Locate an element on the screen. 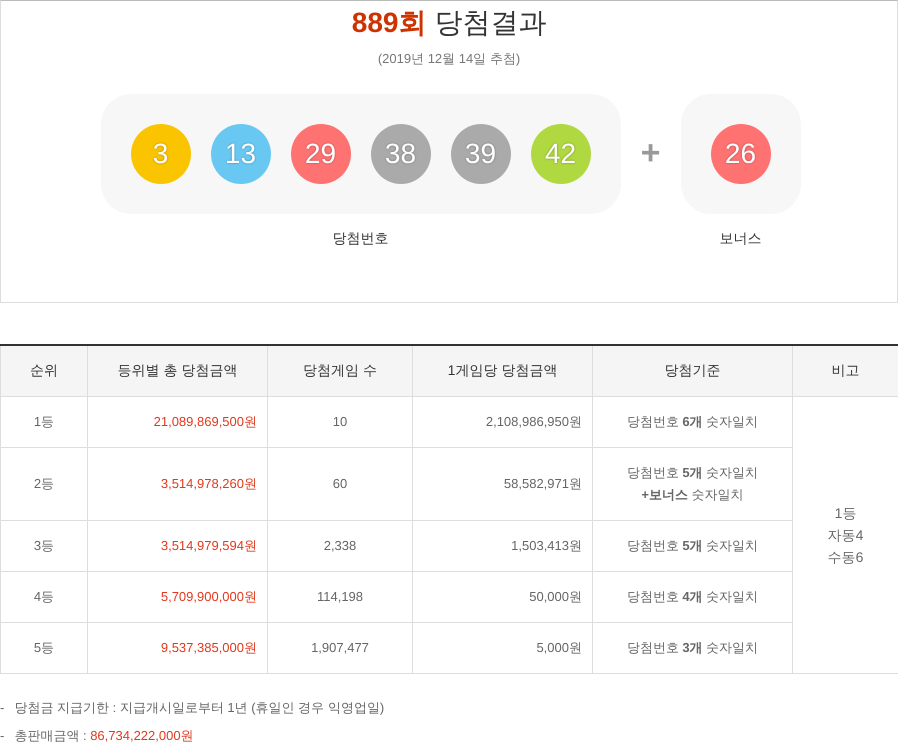 The height and width of the screenshot is (753, 898). per-game-prize-cell: 58,582,971원 is located at coordinates (502, 483).